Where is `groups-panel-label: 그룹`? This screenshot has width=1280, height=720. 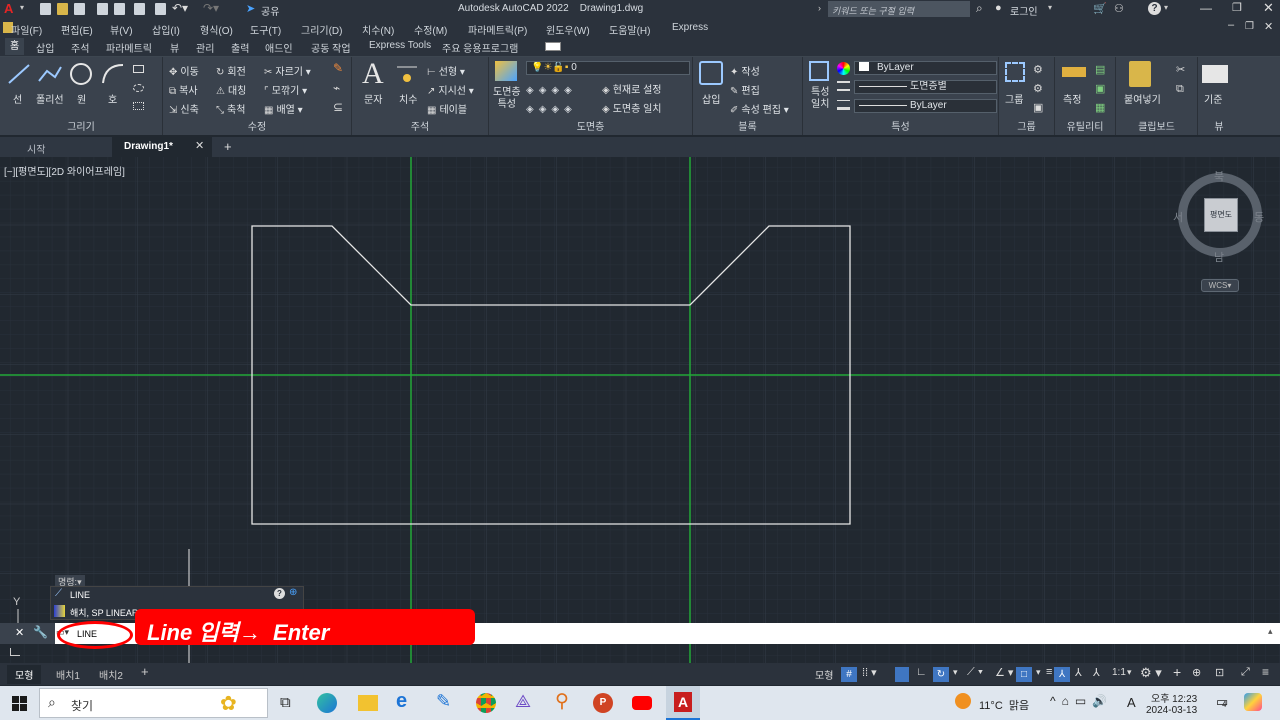 groups-panel-label: 그룹 is located at coordinates (1026, 125).